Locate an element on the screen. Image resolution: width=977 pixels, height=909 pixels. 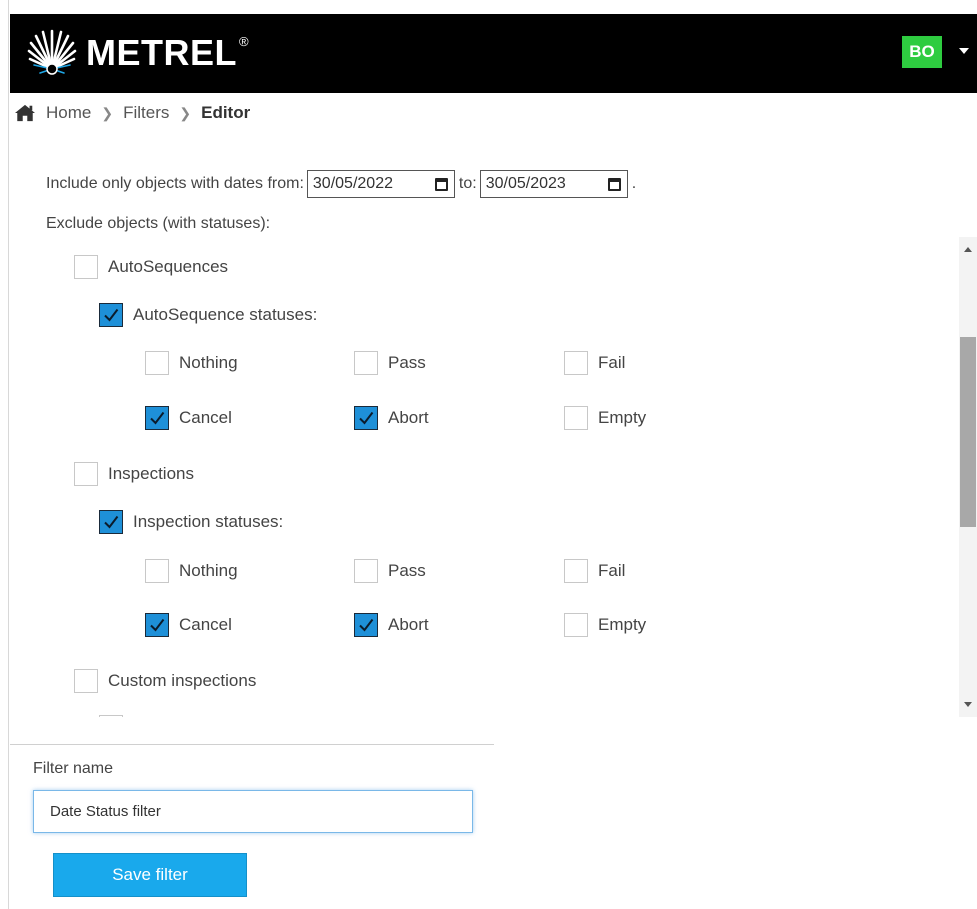
status-autoseq-cancel: Cancel is located at coordinates (188, 418).